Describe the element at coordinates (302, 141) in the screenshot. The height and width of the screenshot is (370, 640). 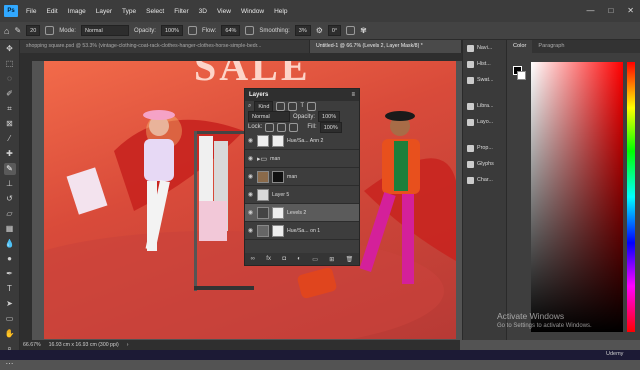
I see `layer-row: ◉ Hue/Sa... Ann 2` at that location.